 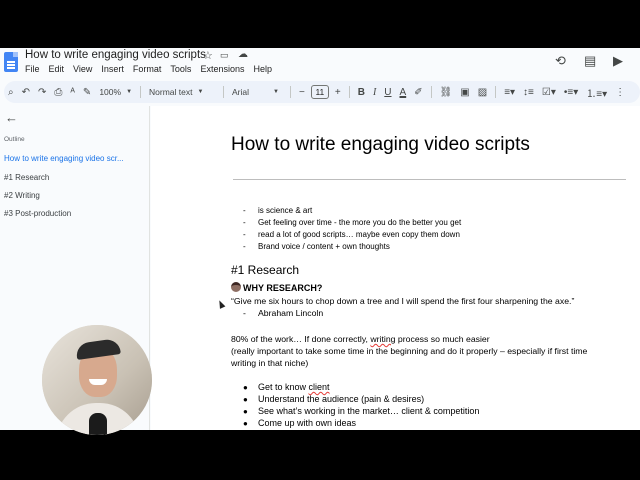 What do you see at coordinates (291, 313) in the screenshot?
I see `quote-author-text: Abraham Lincoln` at bounding box center [291, 313].